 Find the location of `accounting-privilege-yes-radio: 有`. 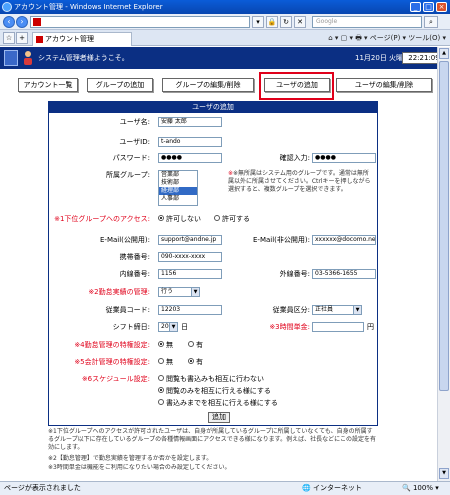

accounting-privilege-yes-radio: 有 is located at coordinates (195, 362).